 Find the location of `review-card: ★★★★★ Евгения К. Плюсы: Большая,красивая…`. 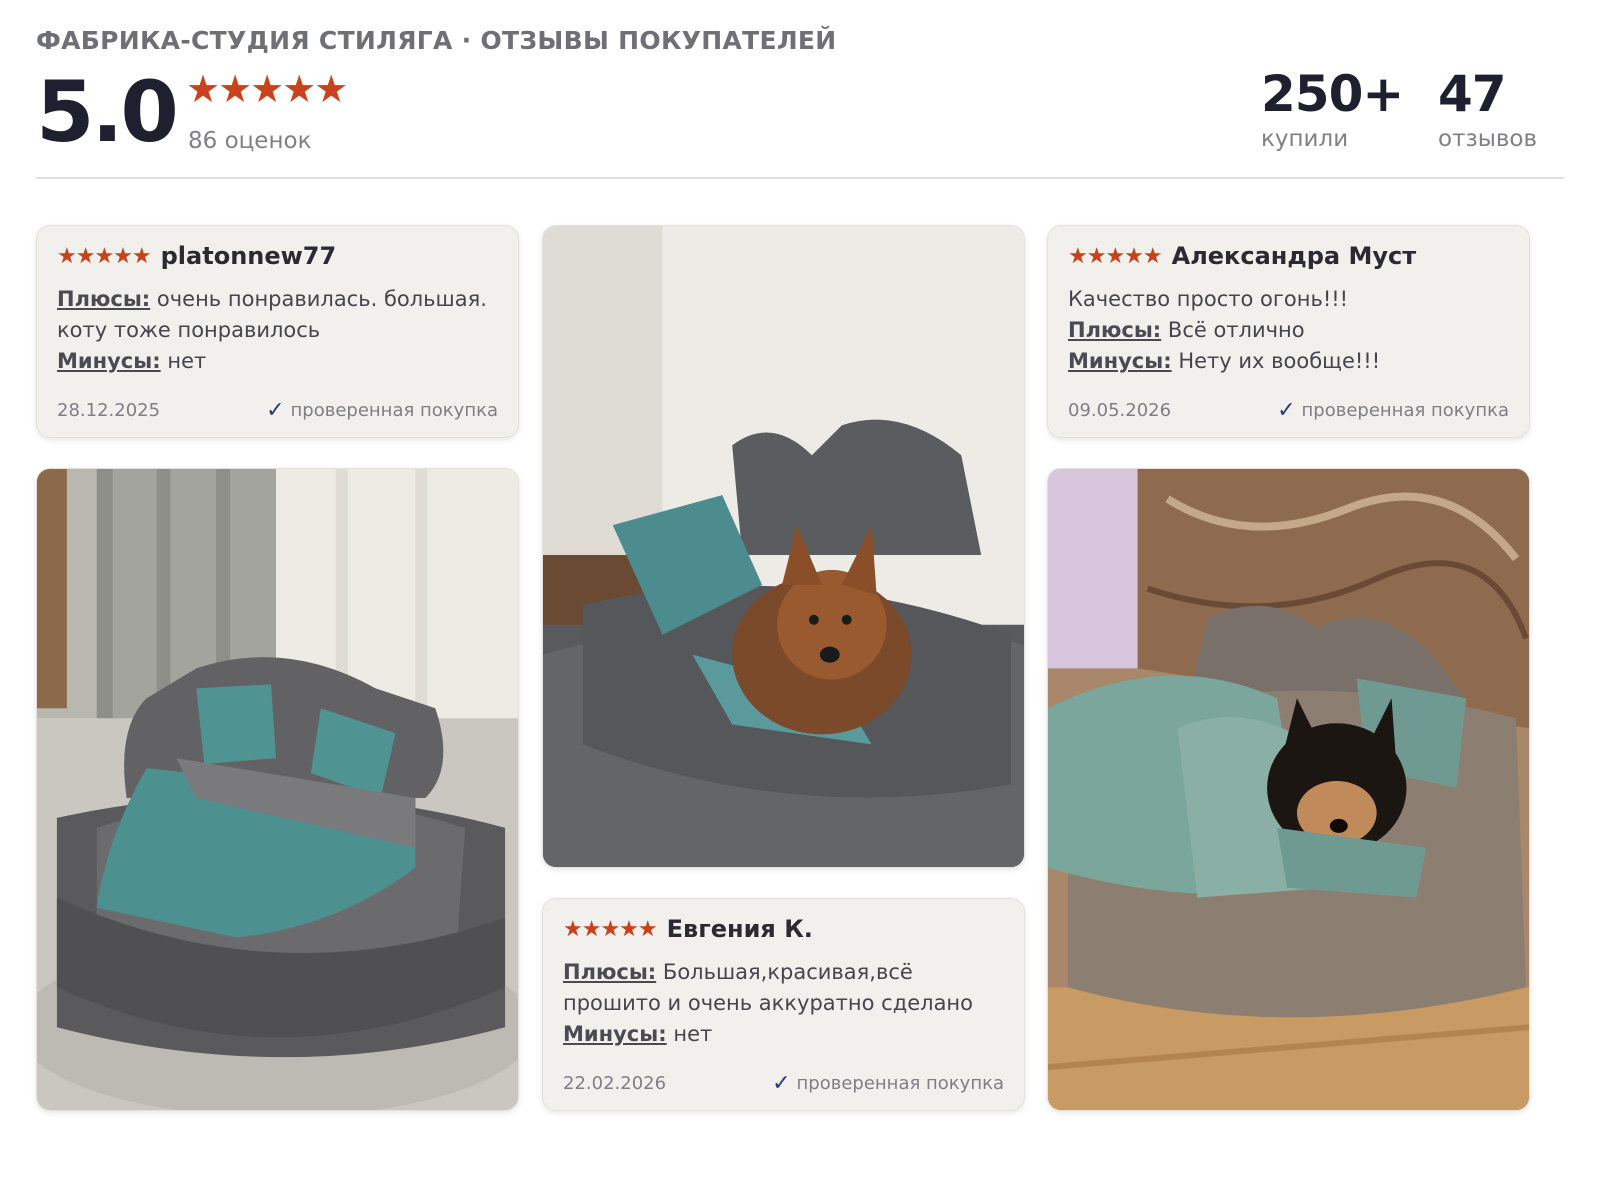

review-card: ★★★★★ Евгения К. Плюсы: Большая,красивая… is located at coordinates (783, 1004).